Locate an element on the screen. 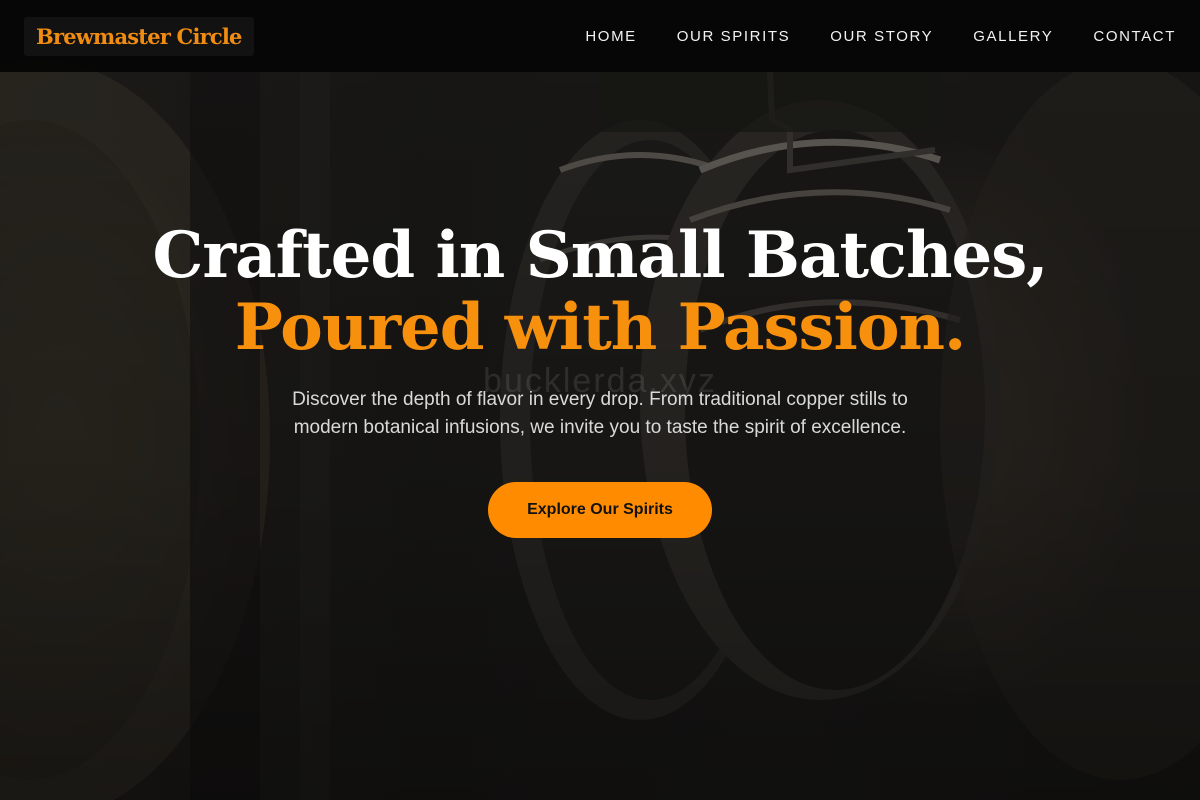 This screenshot has width=1200, height=800. headline-line-1: Crafted in Small Batches, is located at coordinates (600, 255).